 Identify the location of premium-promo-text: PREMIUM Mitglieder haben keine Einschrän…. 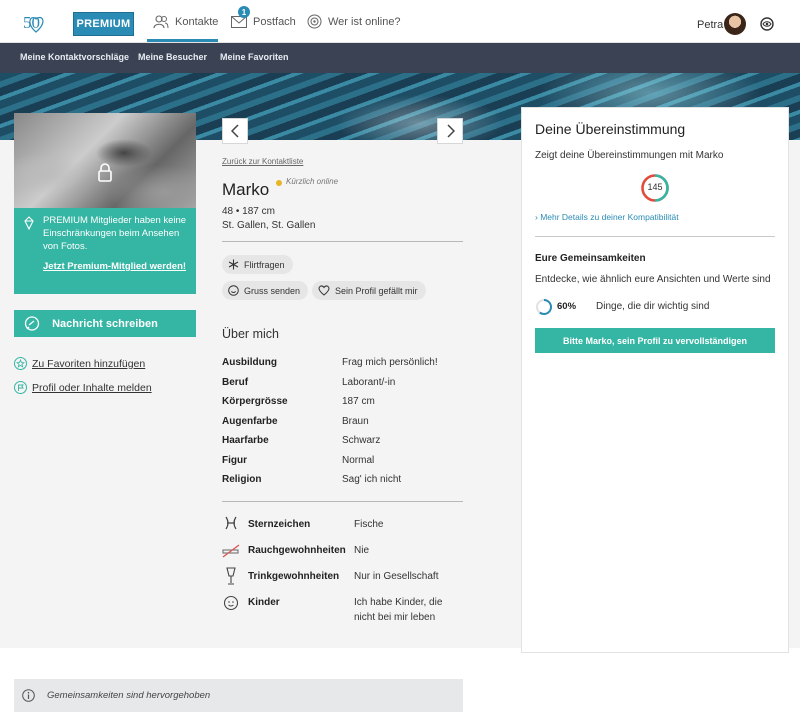
(115, 233).